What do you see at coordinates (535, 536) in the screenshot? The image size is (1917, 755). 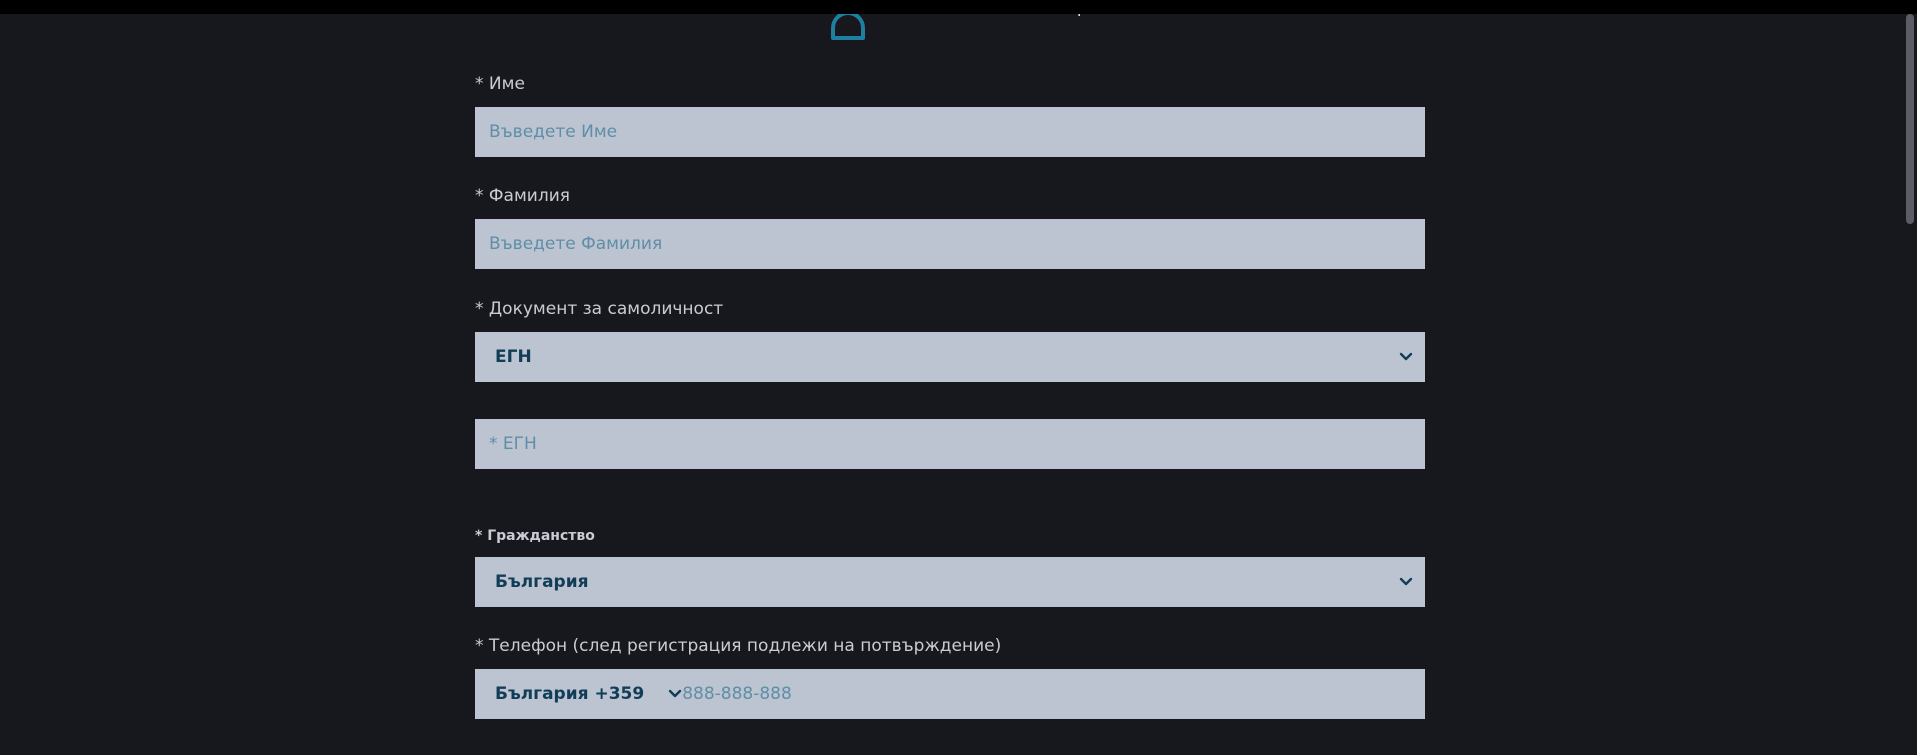 I see `citizenship-label: * Гражданство` at bounding box center [535, 536].